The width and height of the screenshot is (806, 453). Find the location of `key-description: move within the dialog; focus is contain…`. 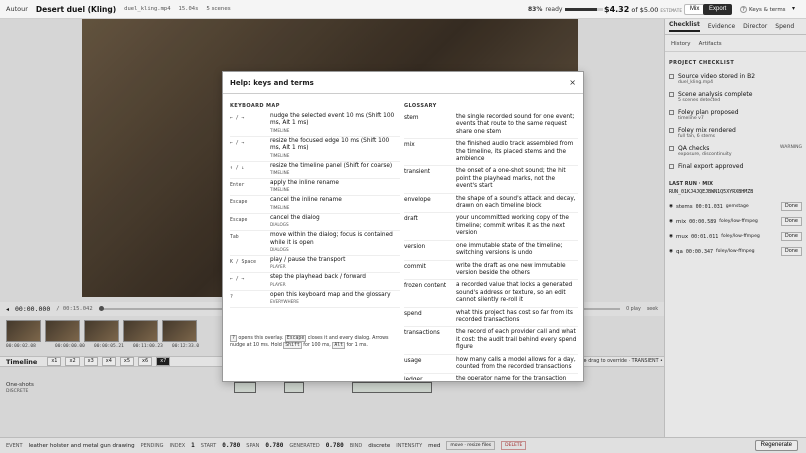

key-description: move within the dialog; focus is contain… is located at coordinates (335, 242).